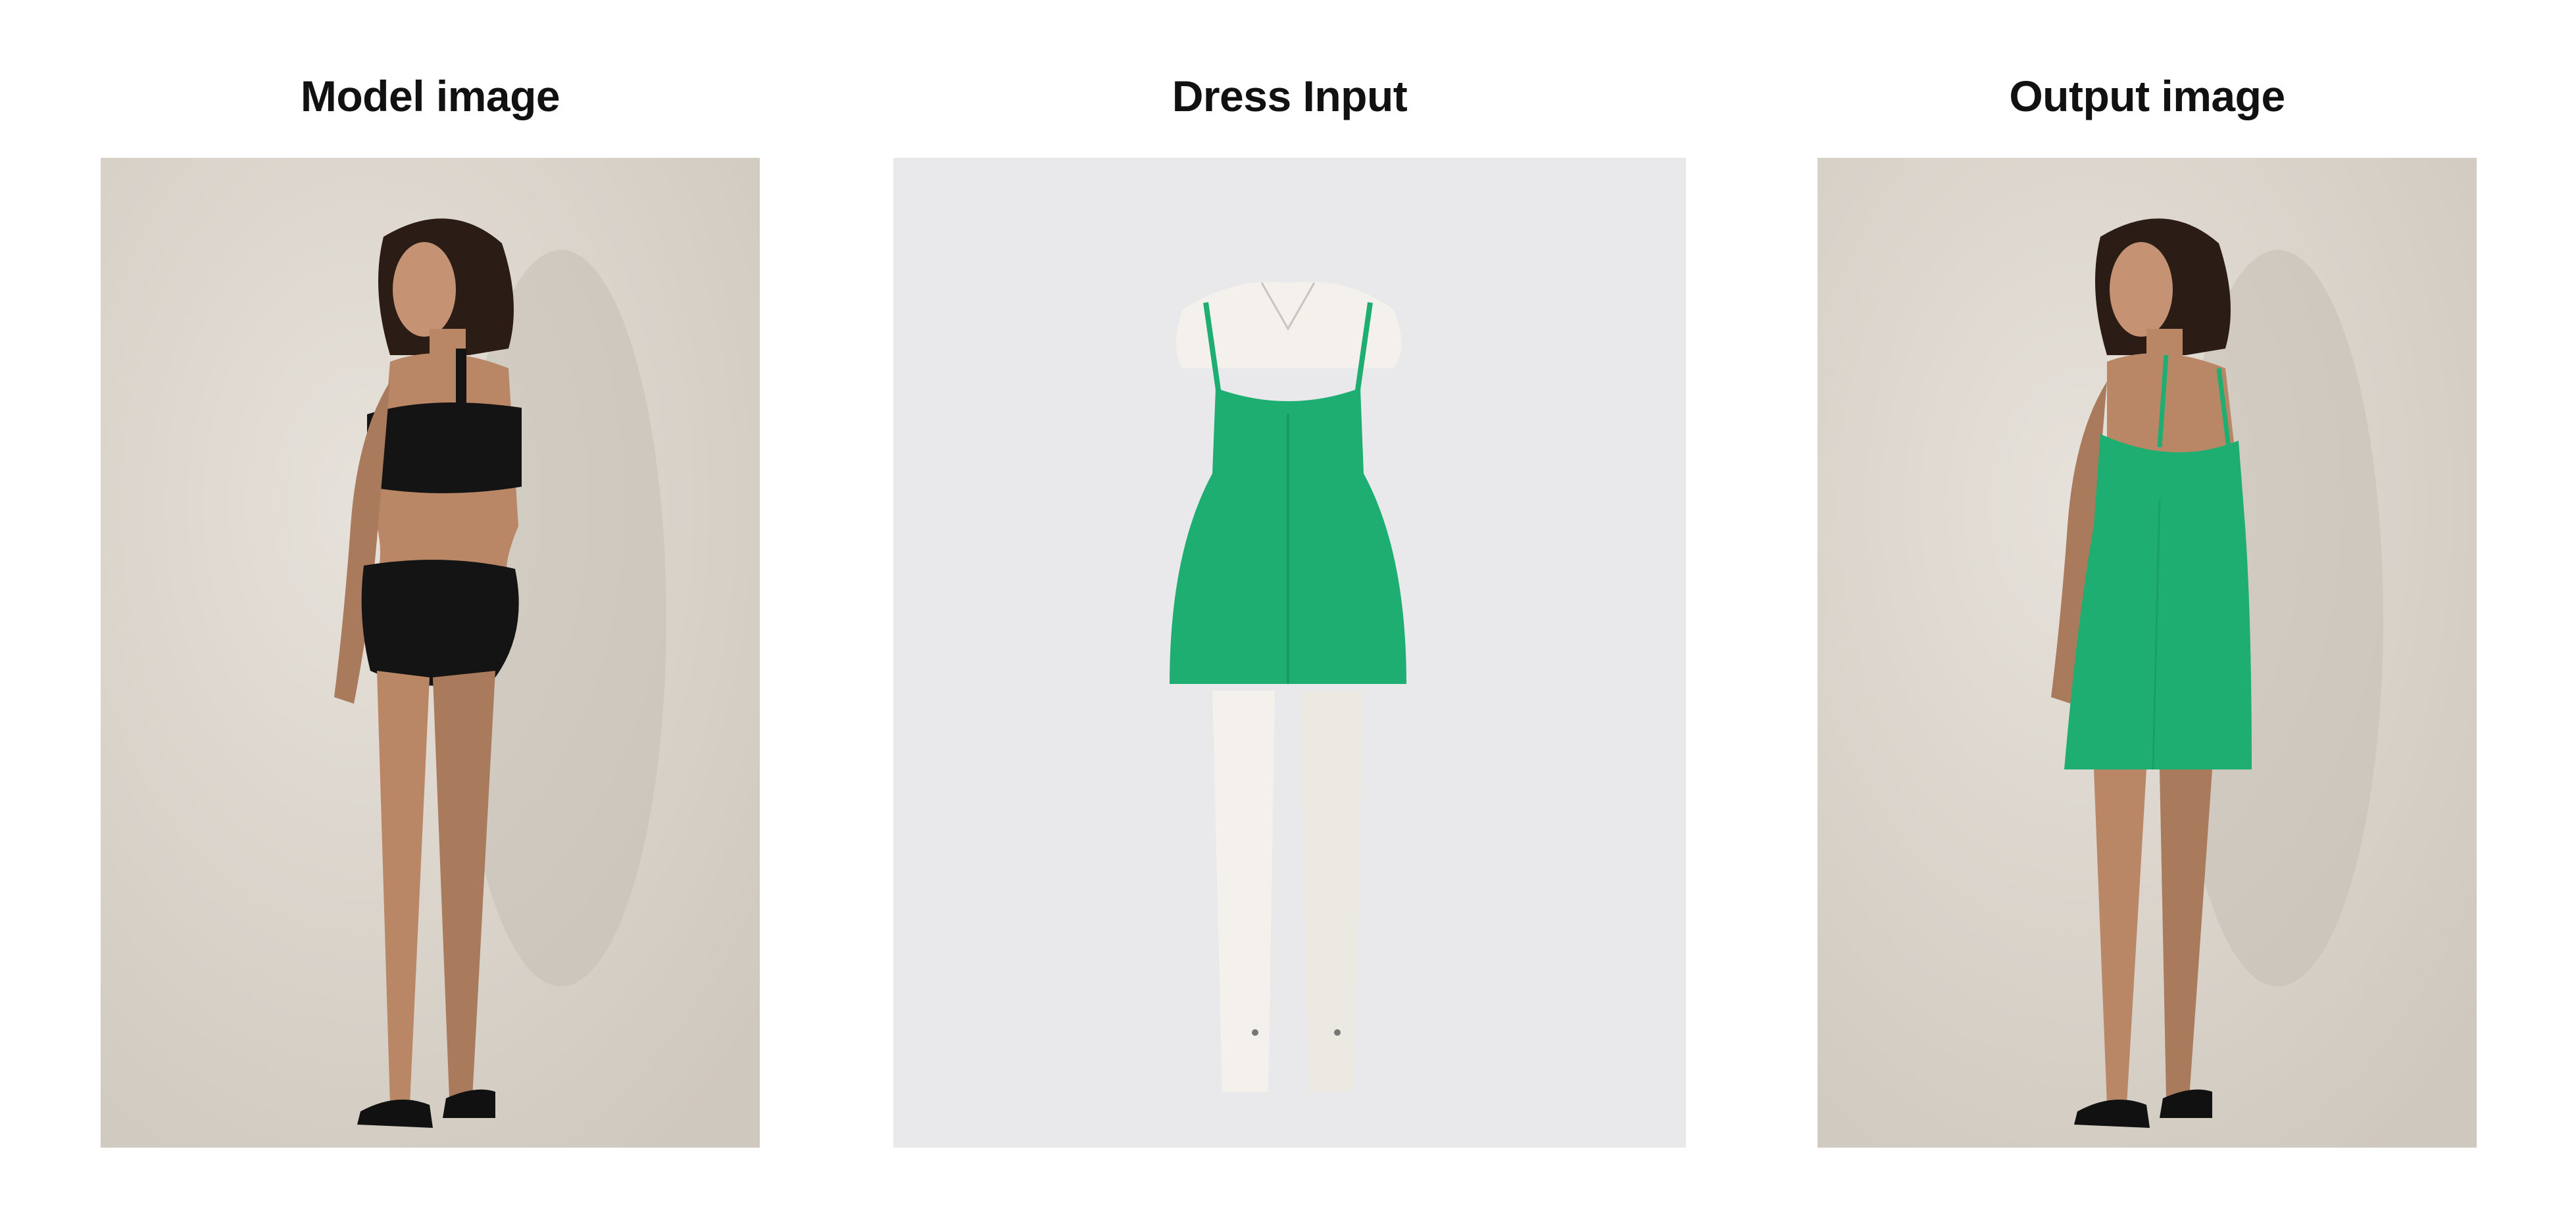 The image size is (2576, 1216). Describe the element at coordinates (1290, 96) in the screenshot. I see `dress-input-title: Dress Input` at that location.